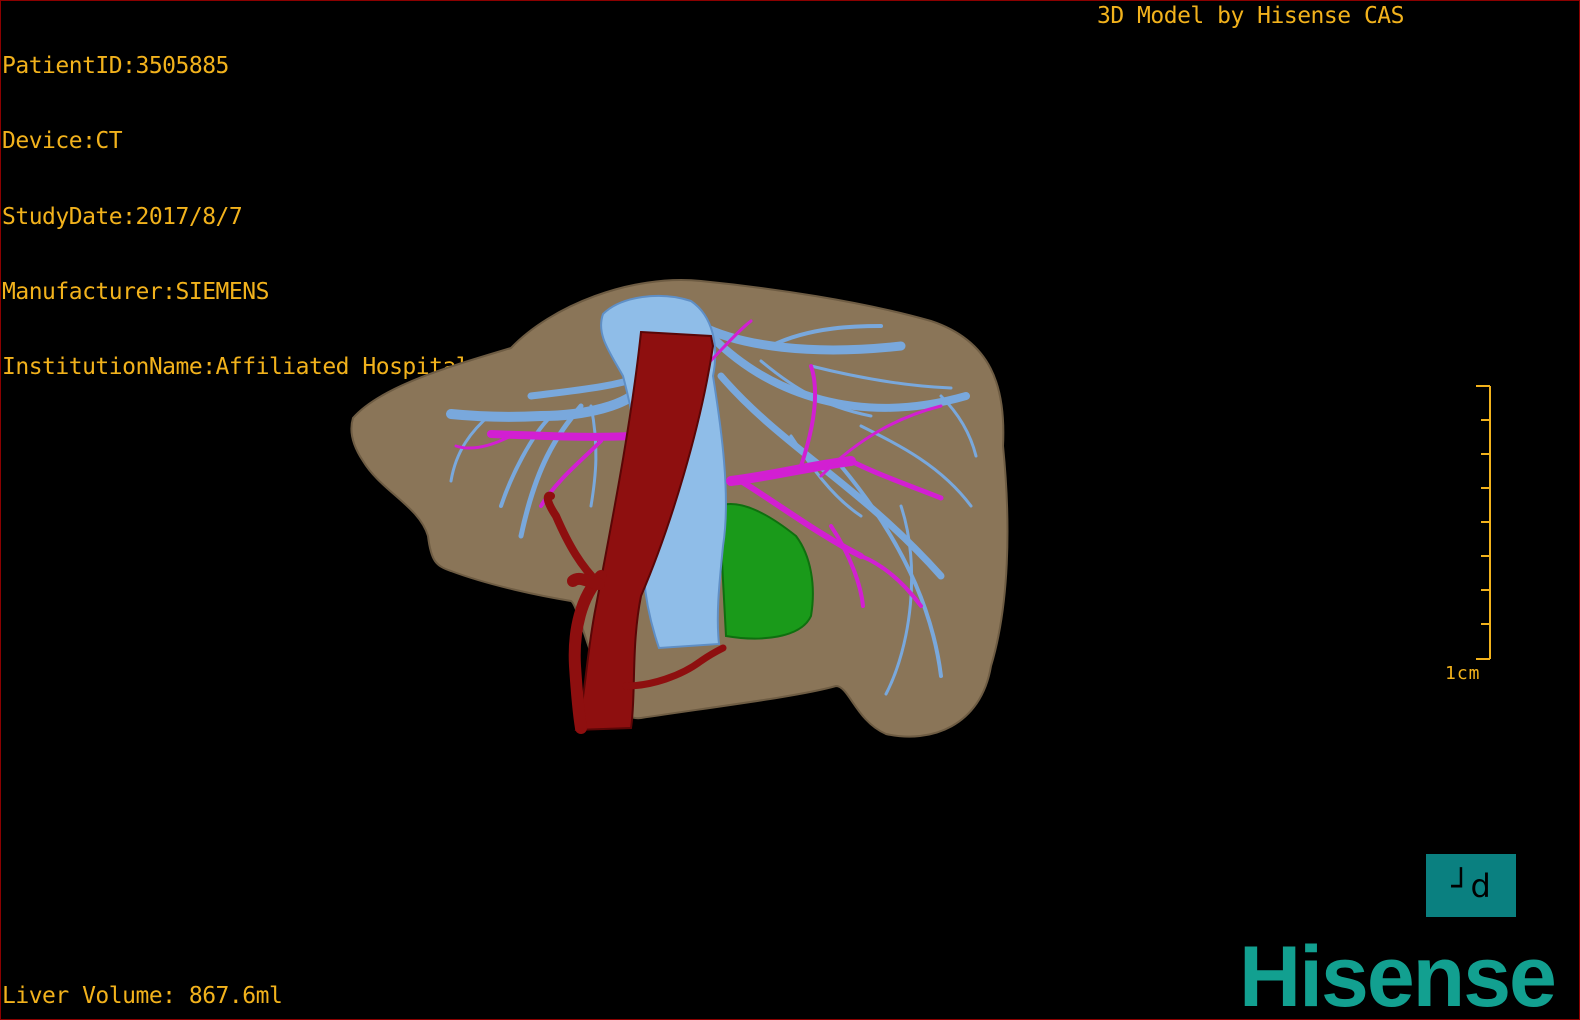 This screenshot has height=1020, width=1580. What do you see at coordinates (62, 141) in the screenshot?
I see `device-text: Device:CT` at bounding box center [62, 141].